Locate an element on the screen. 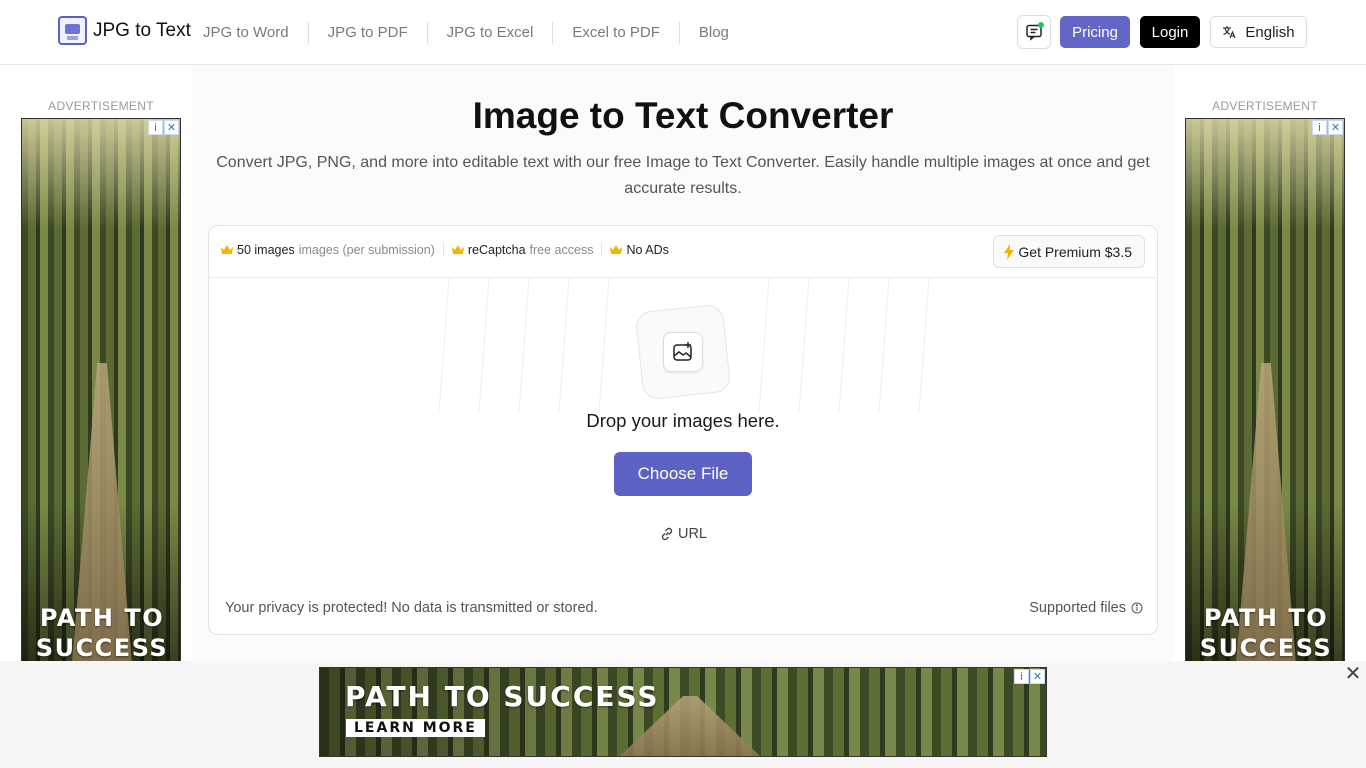  perk-no-ads: No ADs is located at coordinates (643, 250).